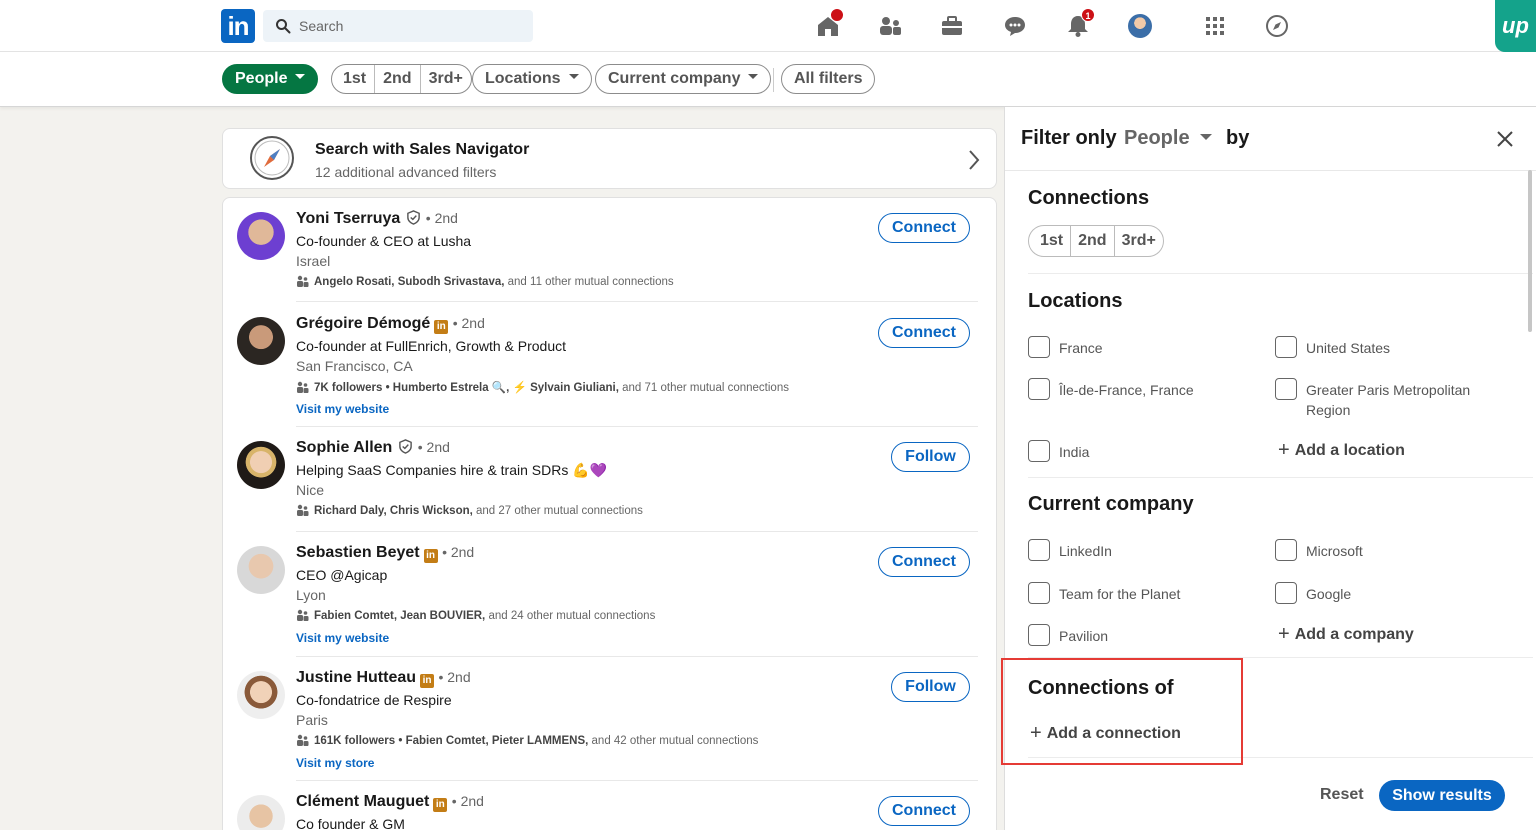 The image size is (1536, 830). I want to click on people-filter-pill: People, so click(270, 79).